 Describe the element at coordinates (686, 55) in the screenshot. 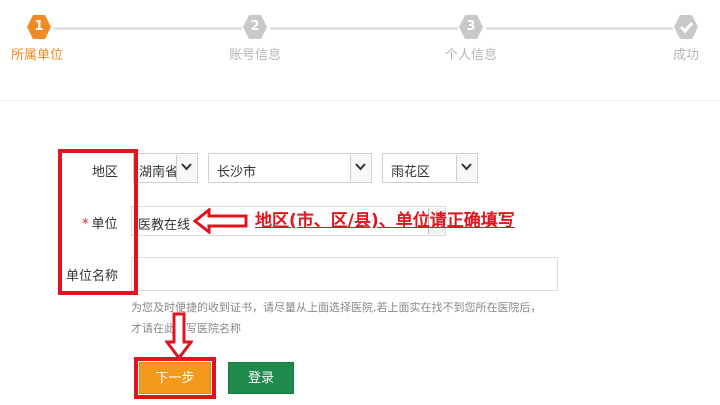

I see `step-4-label: 成功` at that location.